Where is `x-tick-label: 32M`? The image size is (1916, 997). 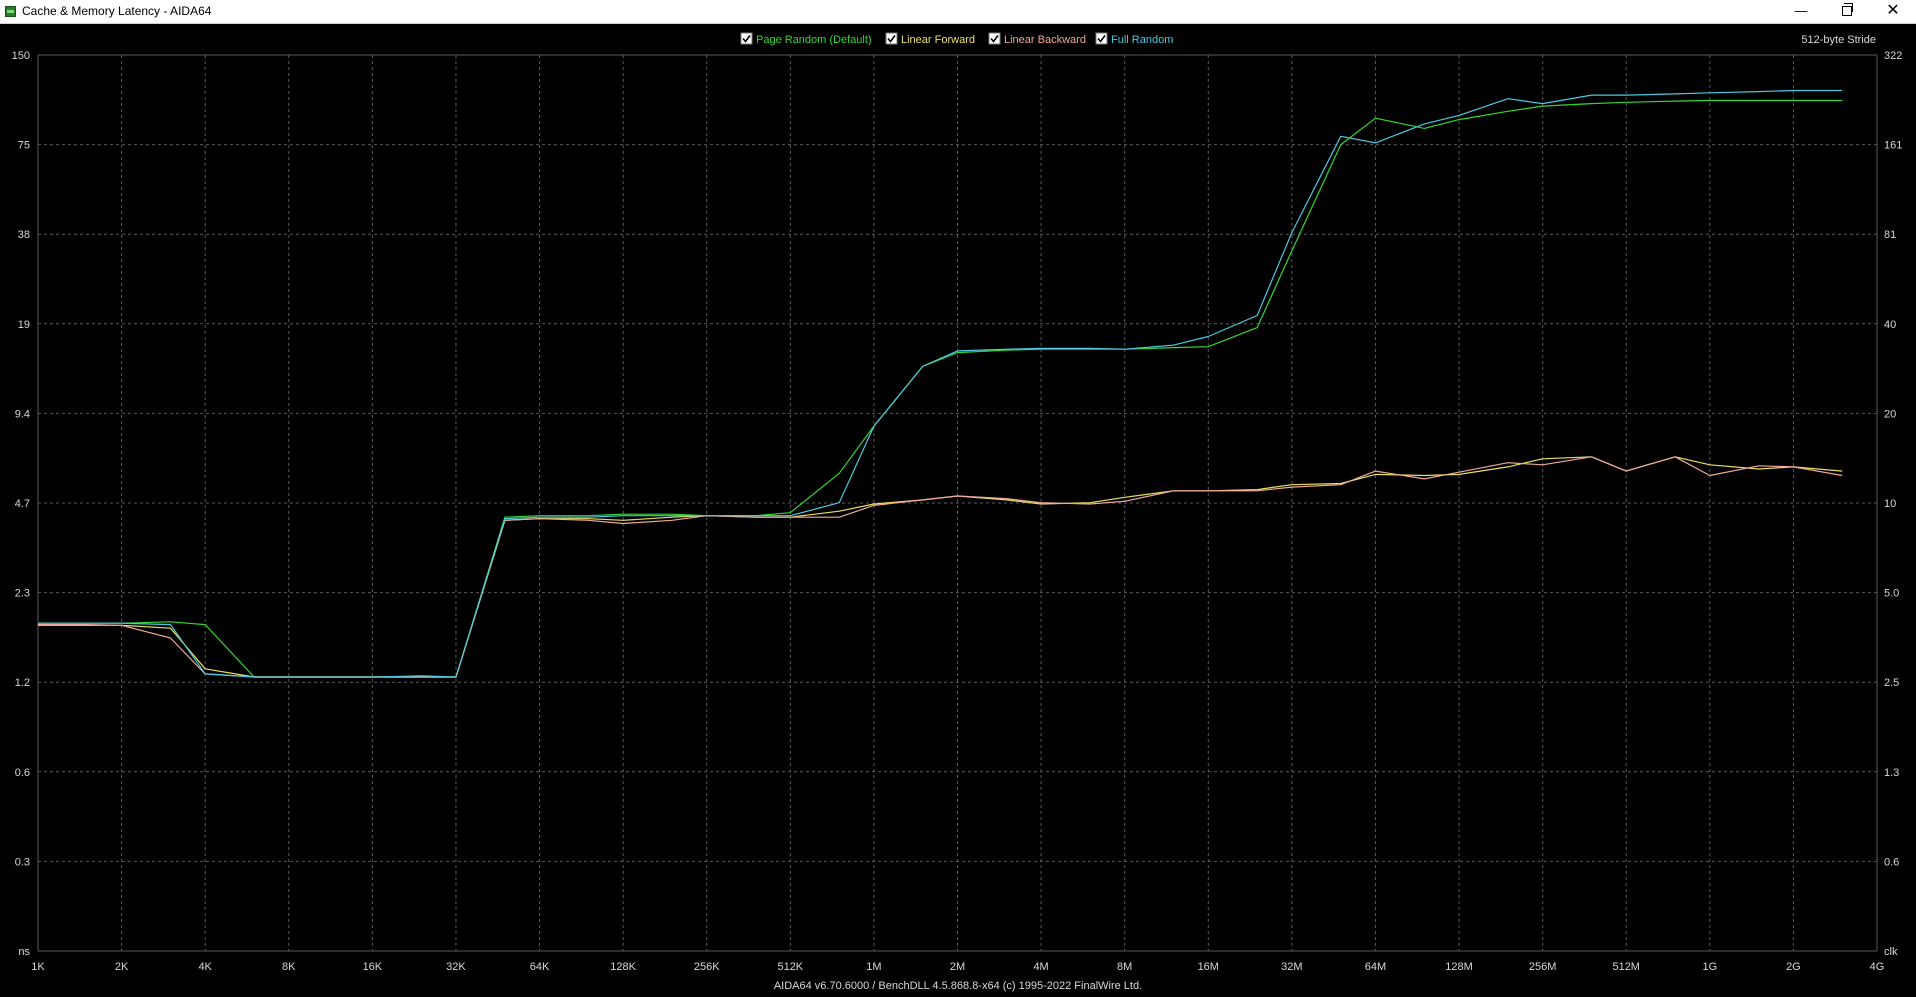 x-tick-label: 32M is located at coordinates (1291, 967).